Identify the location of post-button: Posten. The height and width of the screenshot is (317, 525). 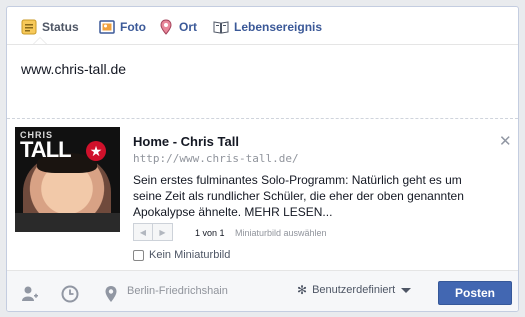
(475, 293).